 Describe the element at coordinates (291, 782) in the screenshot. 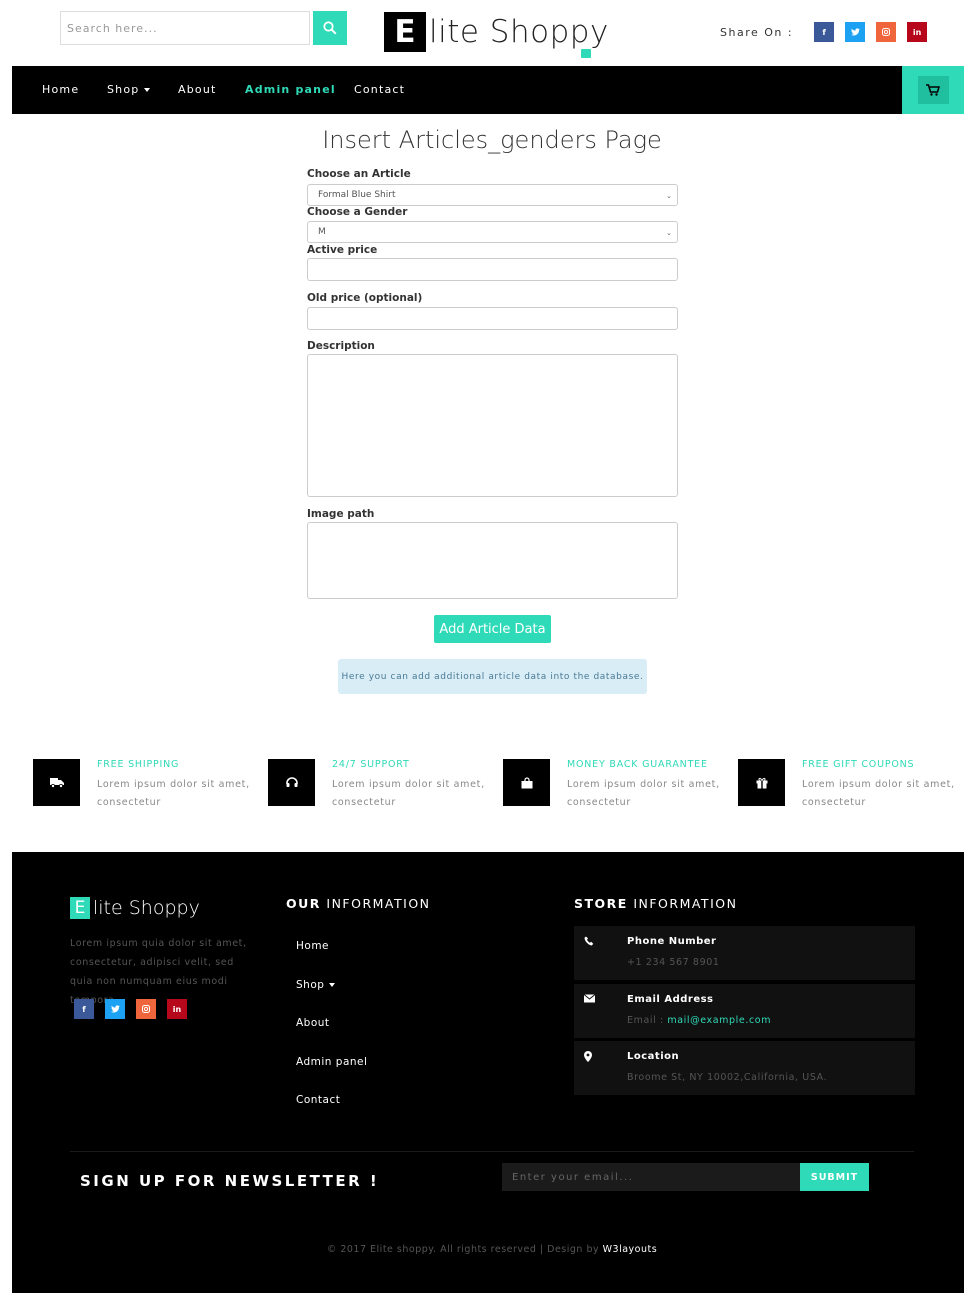

I see `headphones-icon` at that location.